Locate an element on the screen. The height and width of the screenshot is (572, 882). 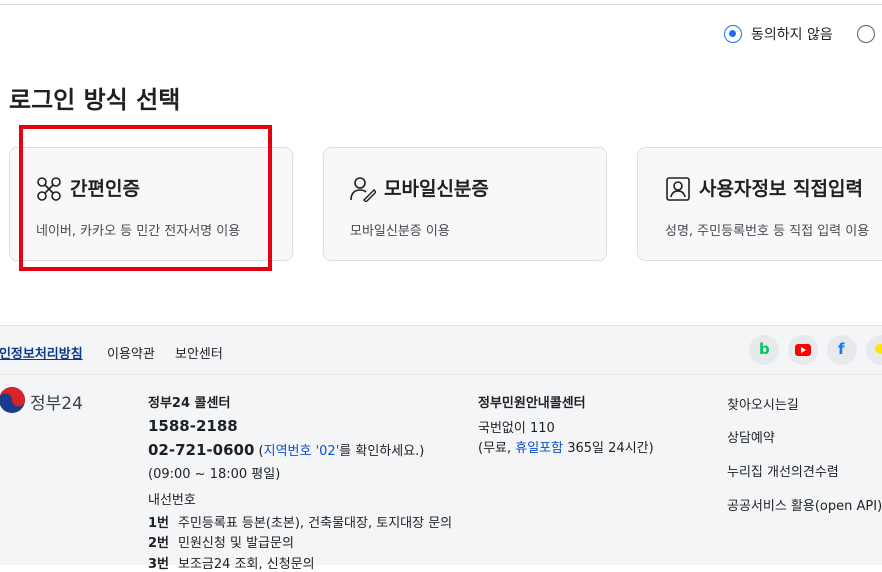
facebook-icon: f is located at coordinates (842, 350).